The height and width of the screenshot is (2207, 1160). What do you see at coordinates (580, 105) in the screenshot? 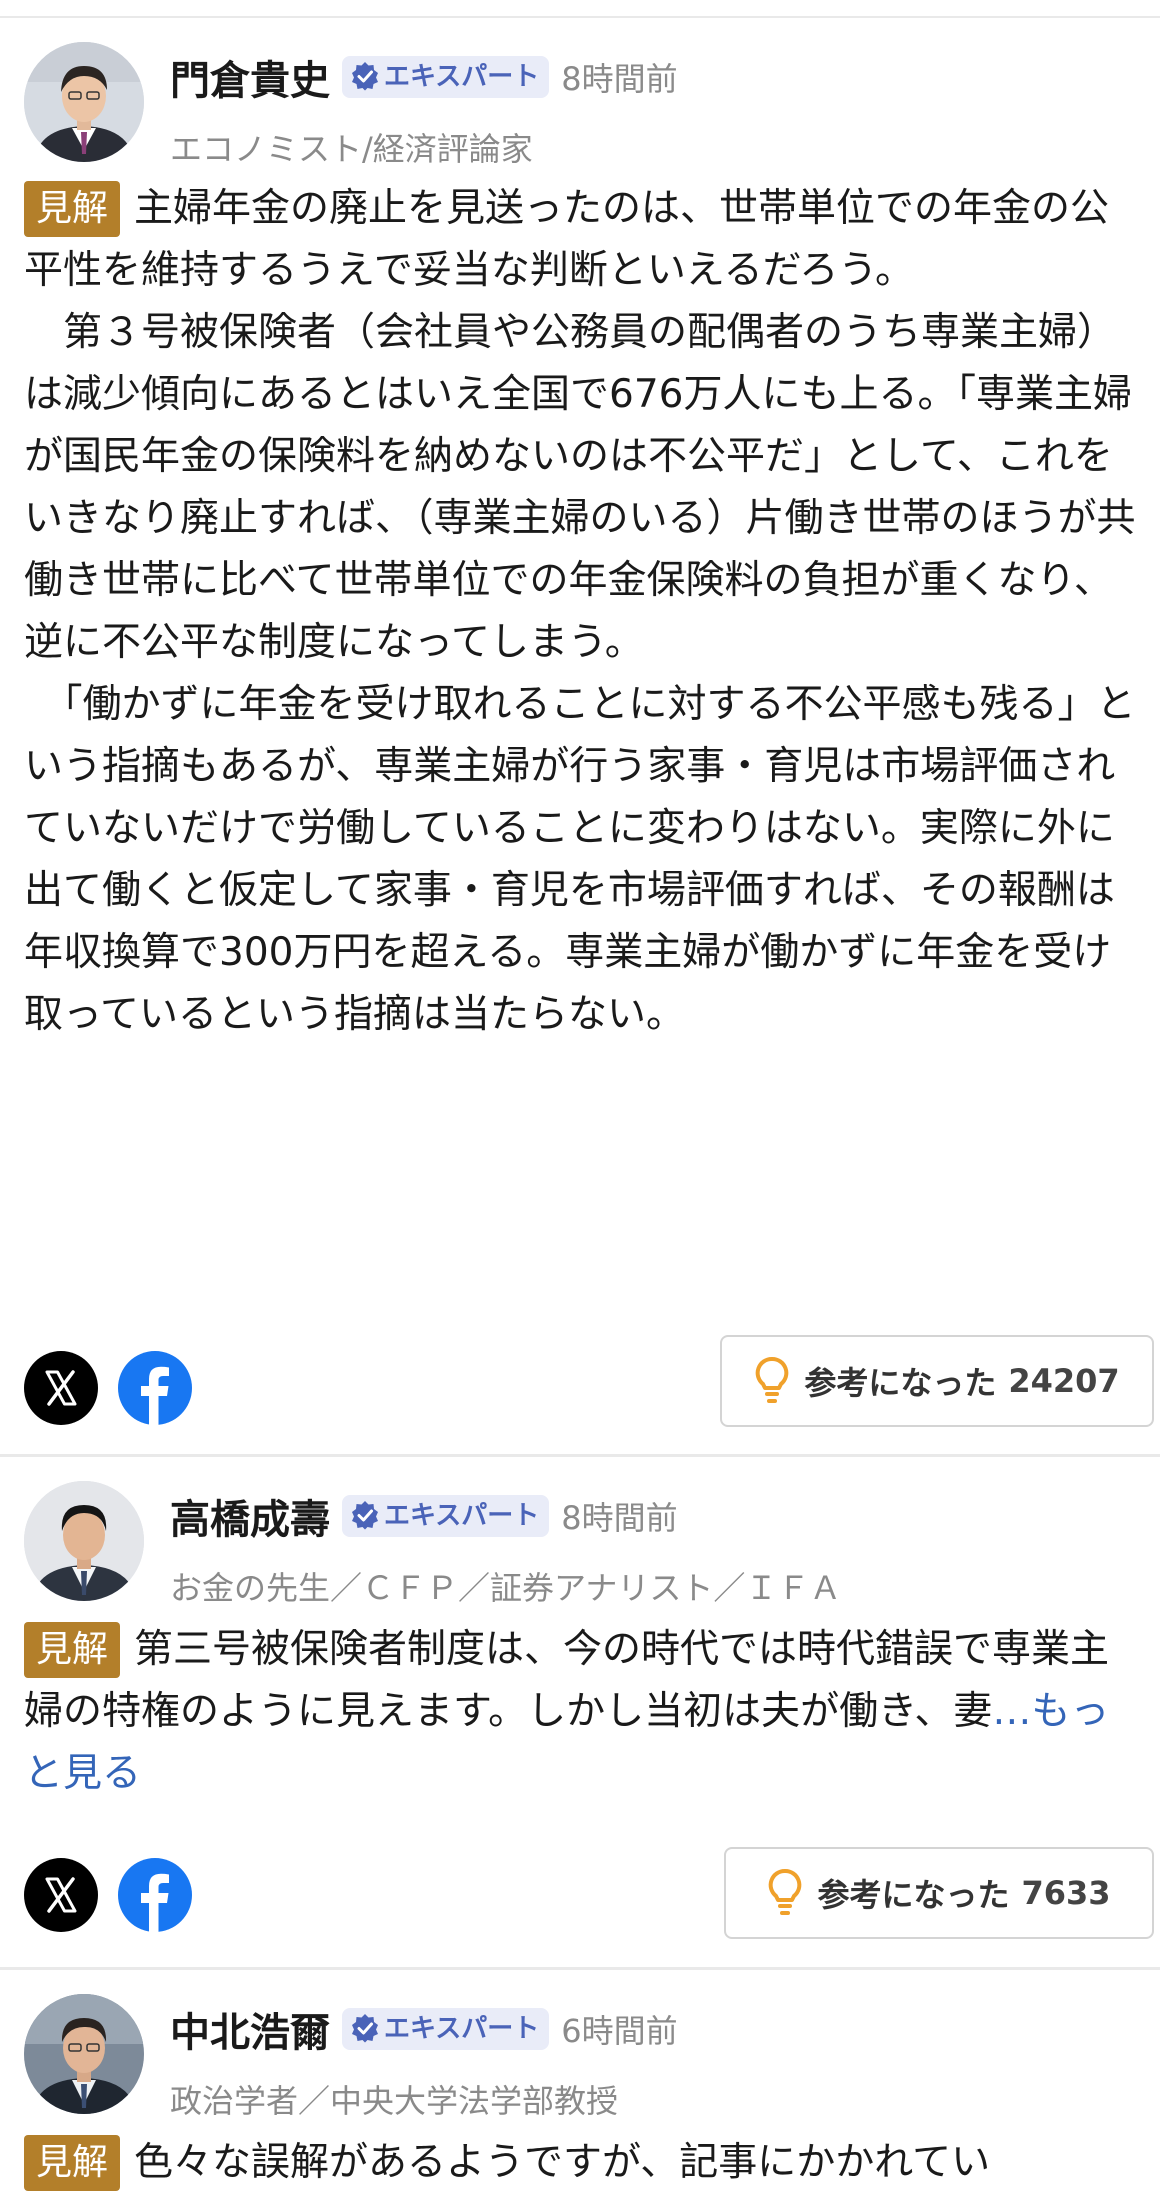
I see `comment-header: 門倉貴史 エキスパート 8時間前 エコノミスト/経済評論家` at bounding box center [580, 105].